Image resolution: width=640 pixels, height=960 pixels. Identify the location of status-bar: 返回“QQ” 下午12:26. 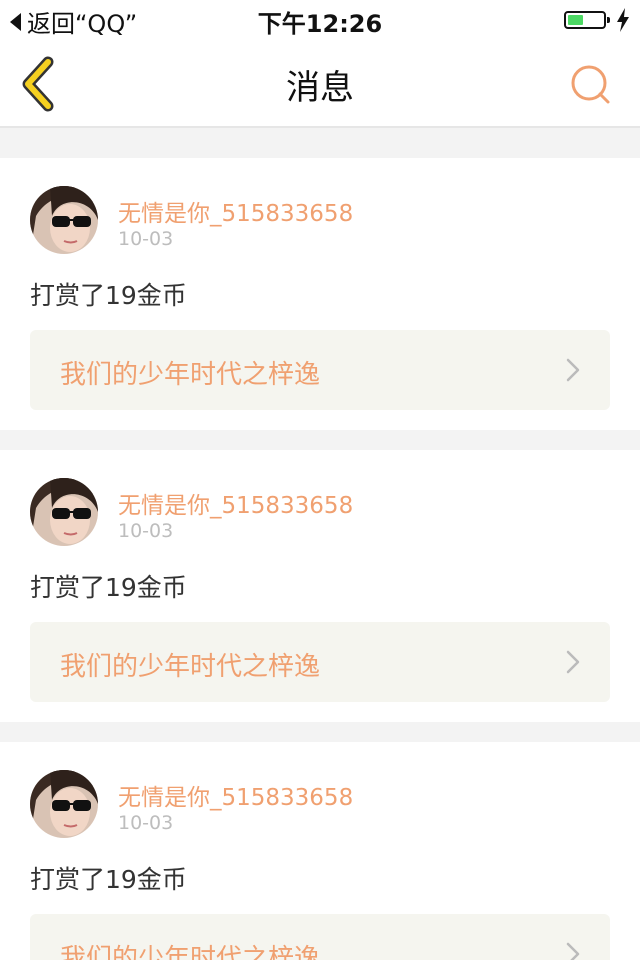
(320, 20).